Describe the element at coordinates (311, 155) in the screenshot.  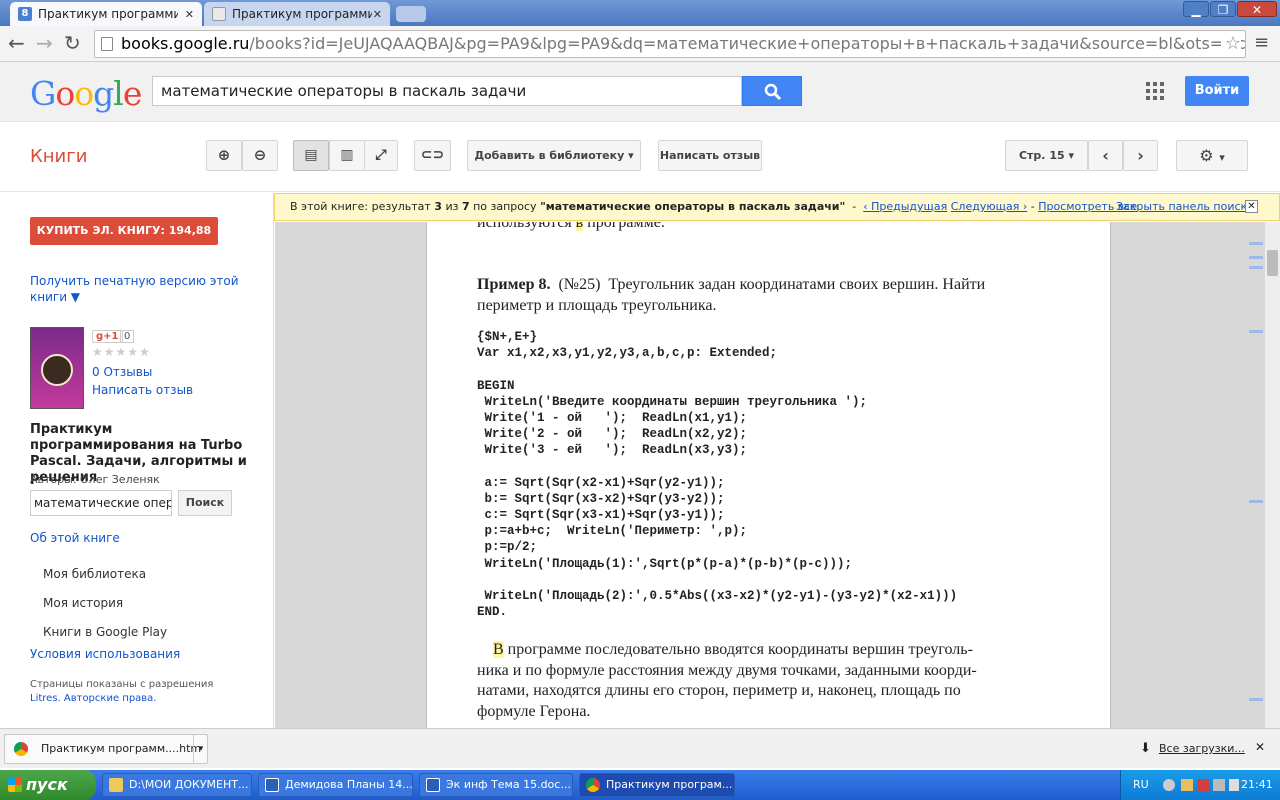
I see `single-page-view-button: ▤` at that location.